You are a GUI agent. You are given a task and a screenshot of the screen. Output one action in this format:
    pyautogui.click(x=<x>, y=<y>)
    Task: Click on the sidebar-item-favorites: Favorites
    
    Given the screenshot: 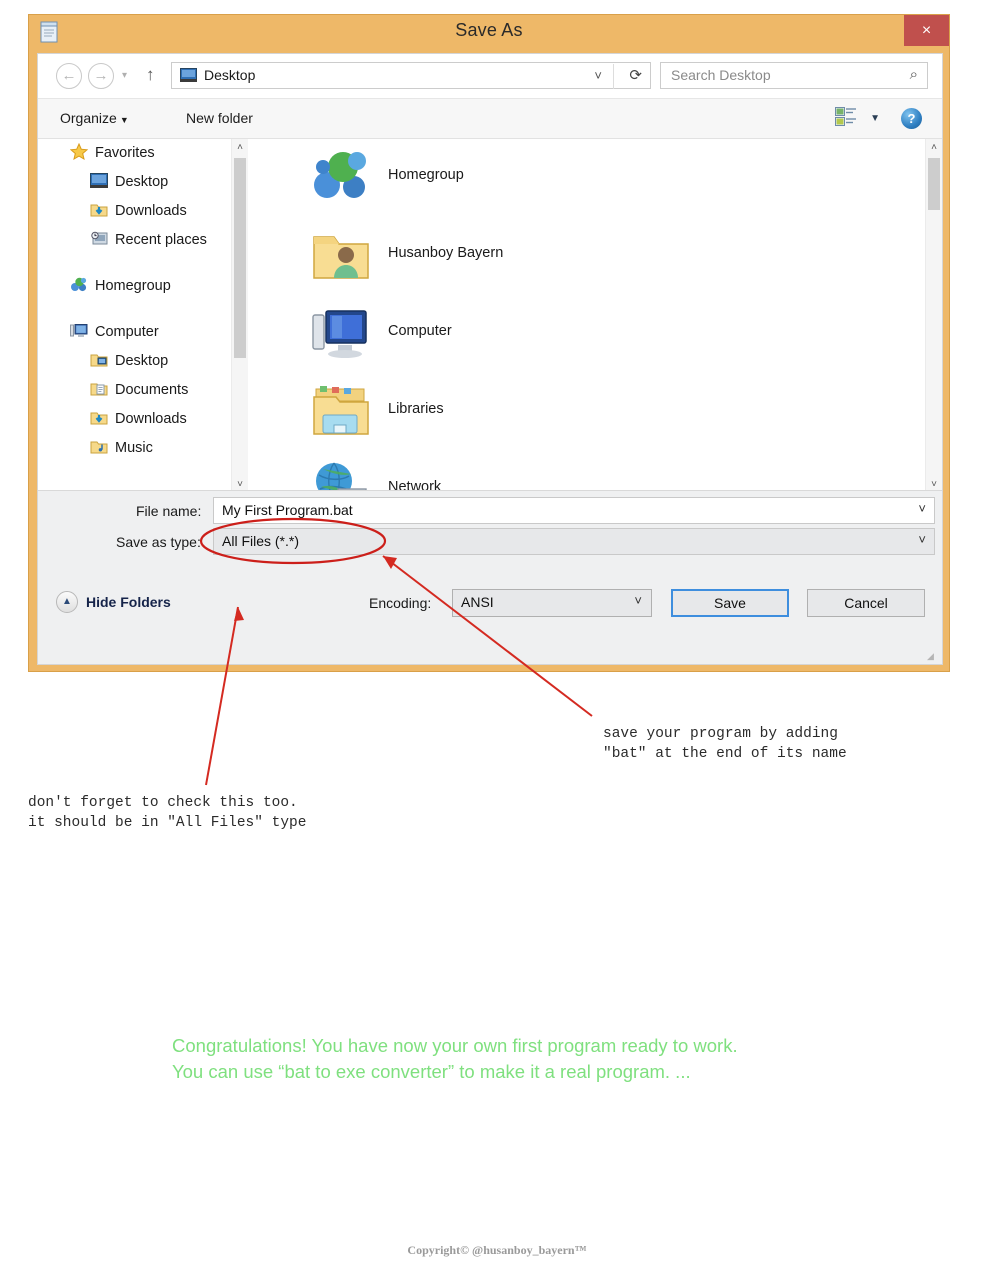 What is the action you would take?
    pyautogui.click(x=134, y=153)
    